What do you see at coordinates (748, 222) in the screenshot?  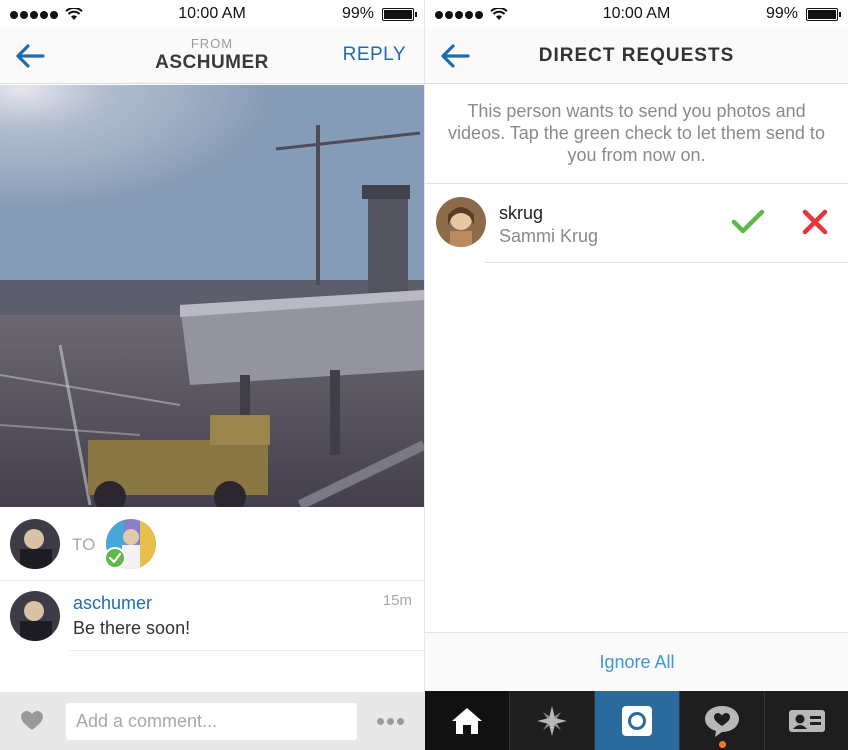 I see `accept-check-icon` at bounding box center [748, 222].